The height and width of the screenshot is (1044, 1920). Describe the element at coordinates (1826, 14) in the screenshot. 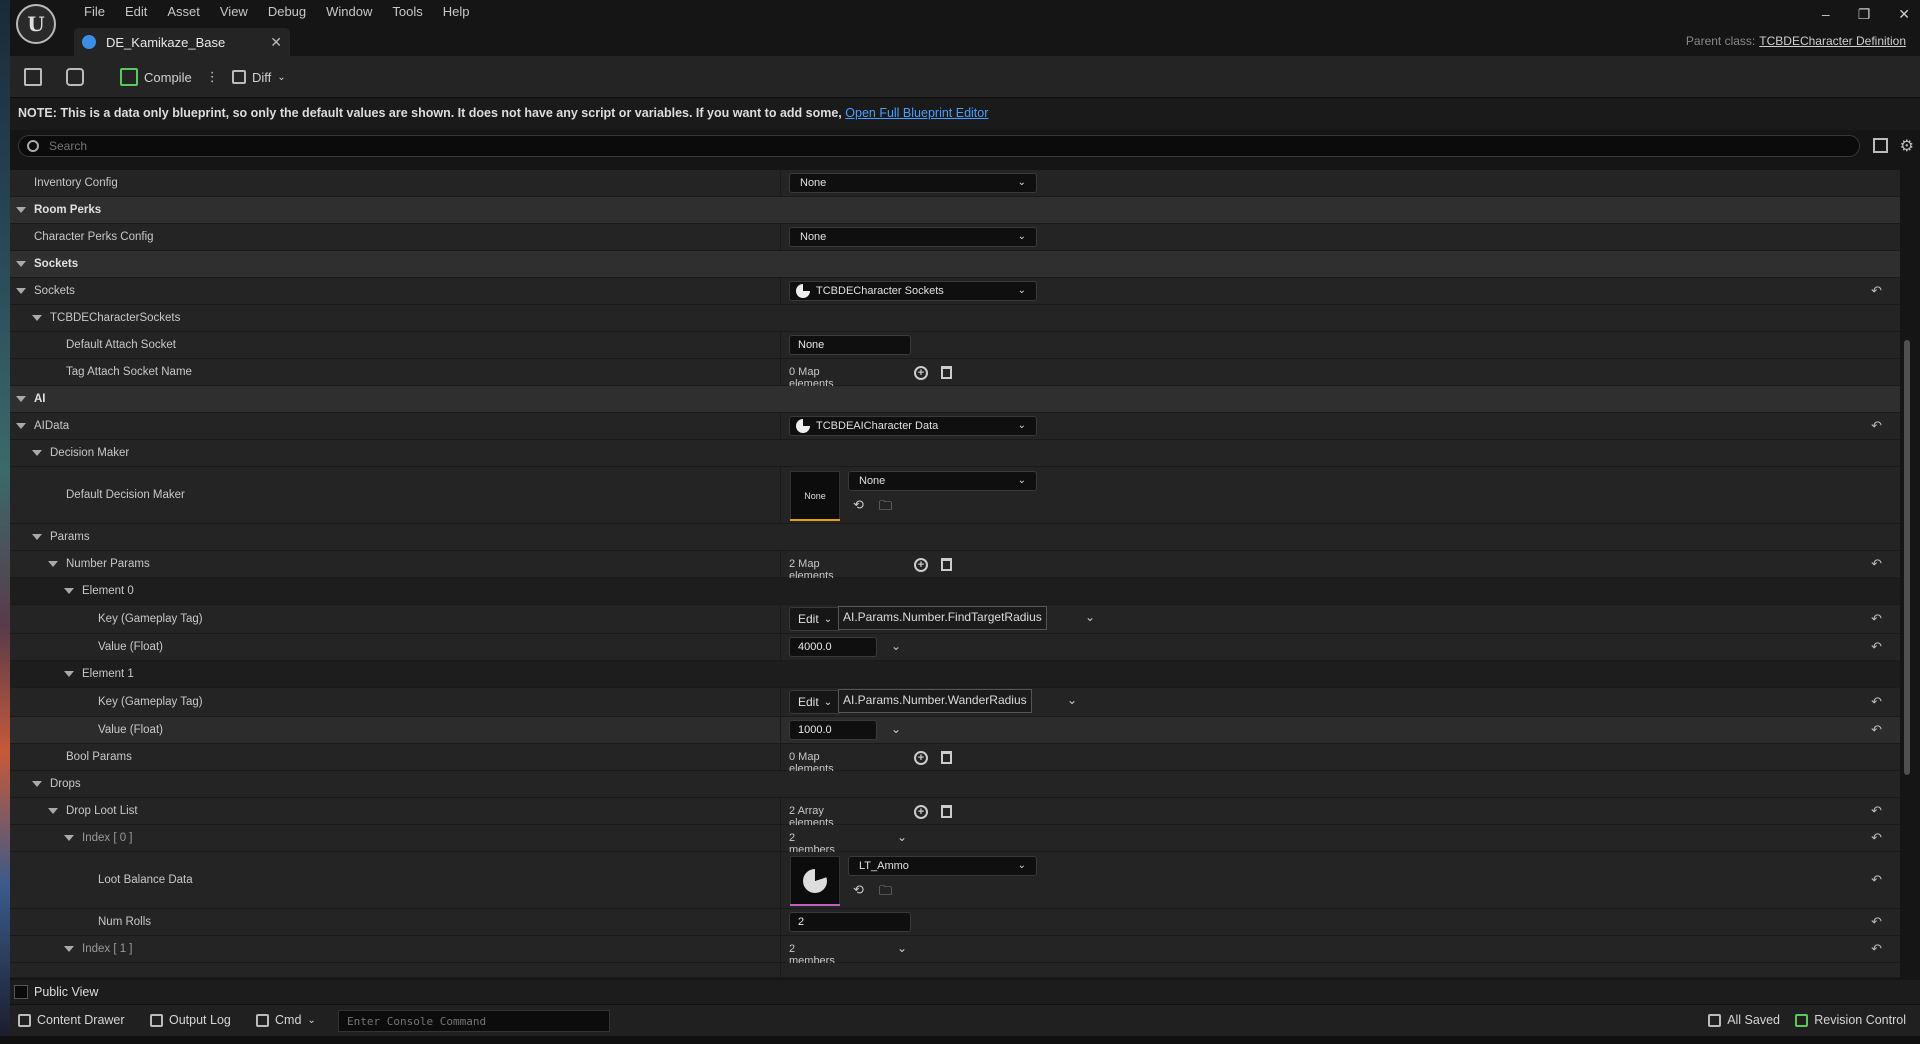

I see `minimize-button: –` at that location.